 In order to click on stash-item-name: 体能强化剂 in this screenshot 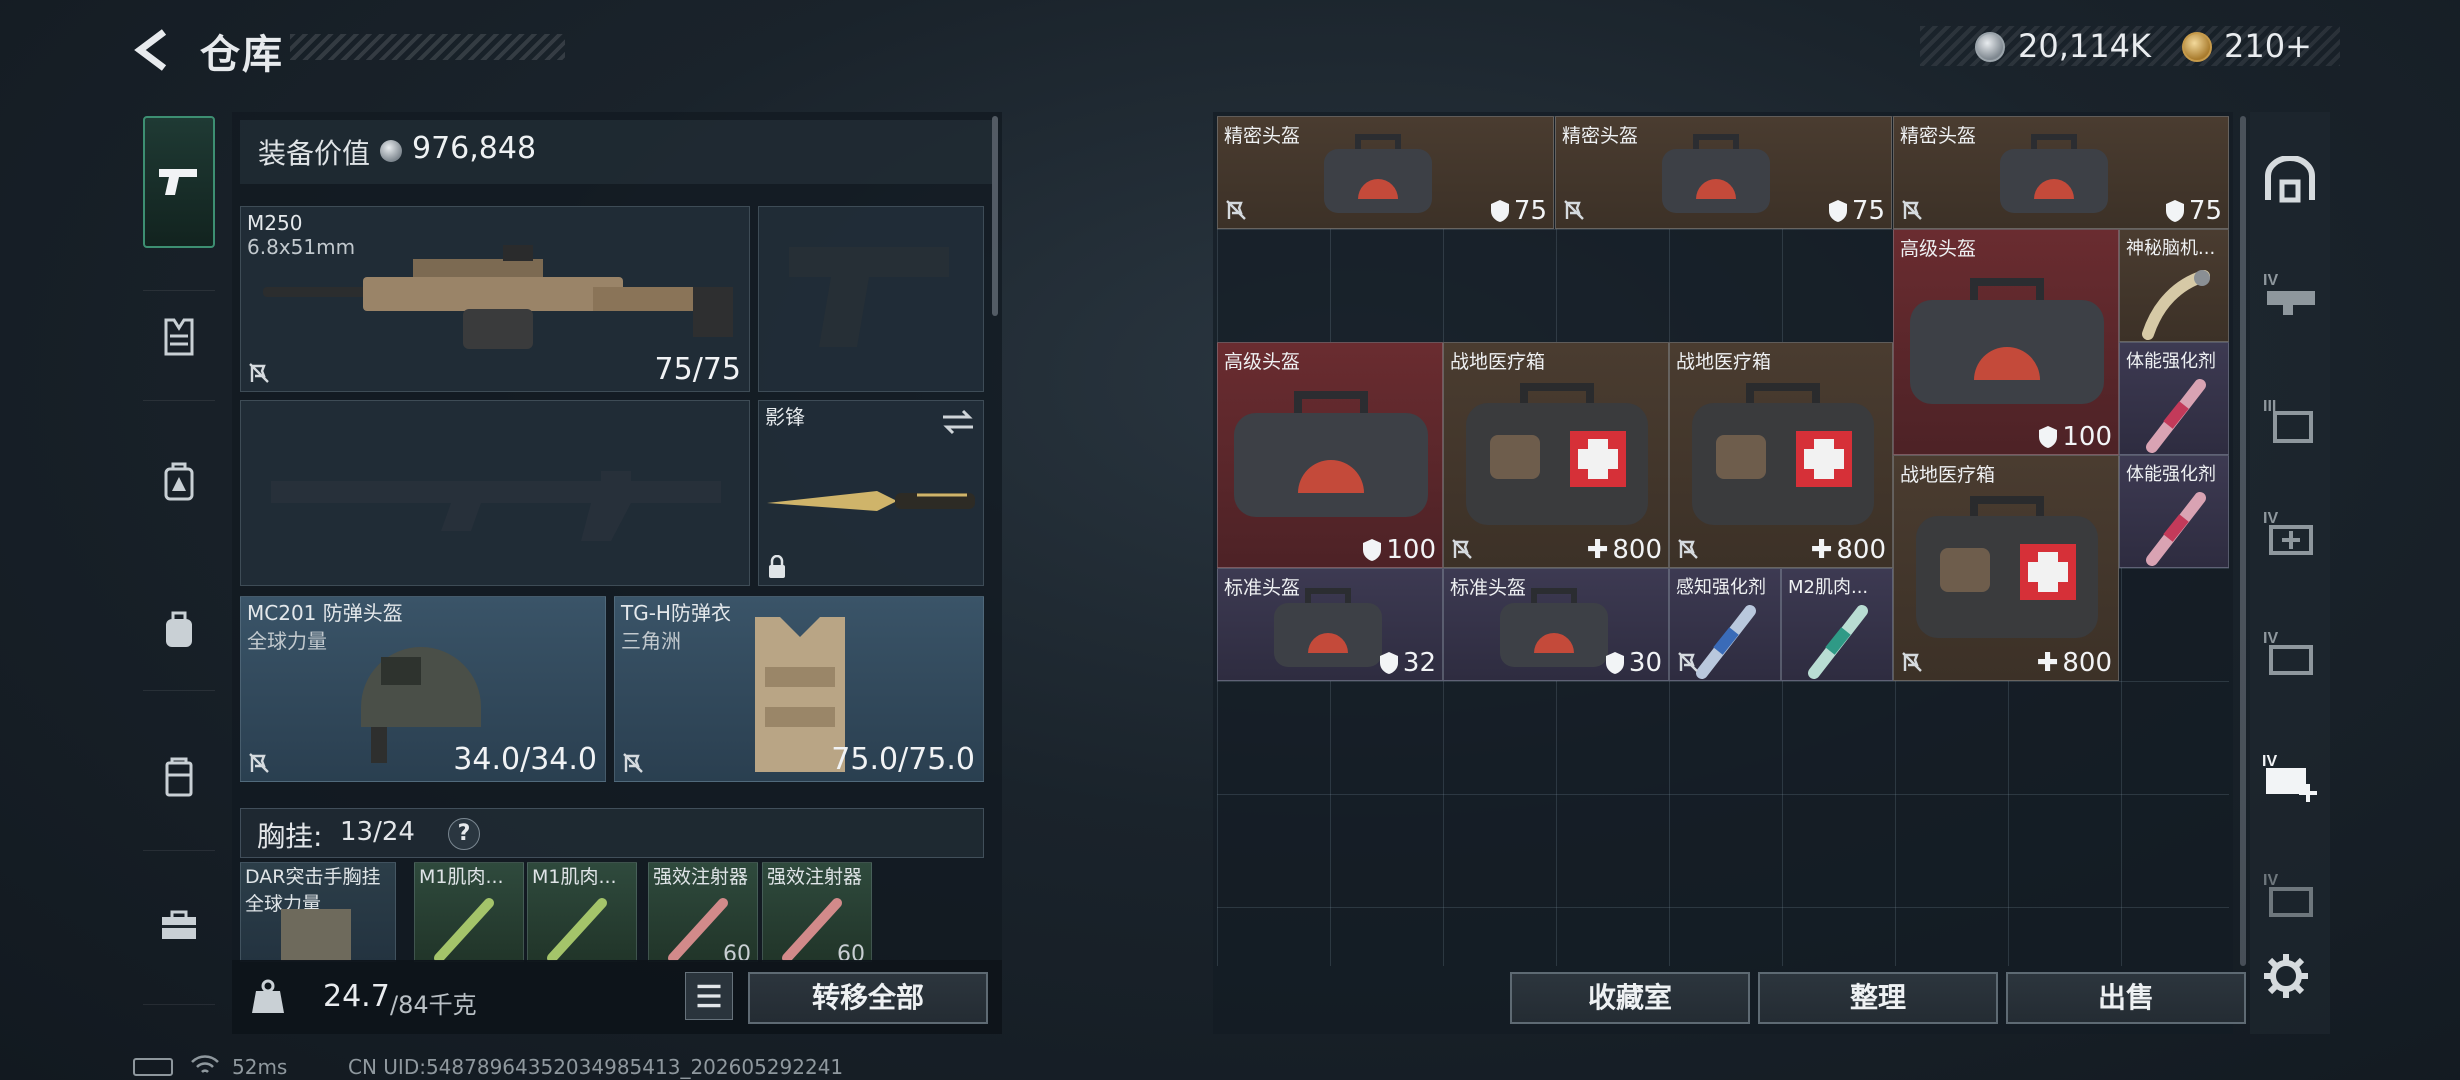, I will do `click(2171, 361)`.